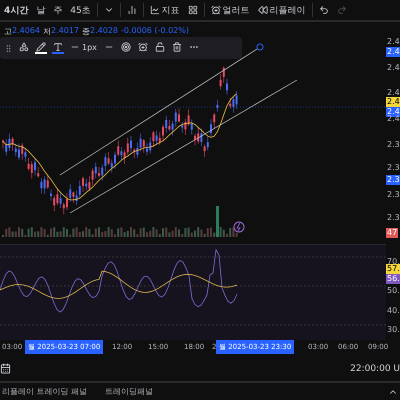  I want to click on target-icon, so click(125, 47).